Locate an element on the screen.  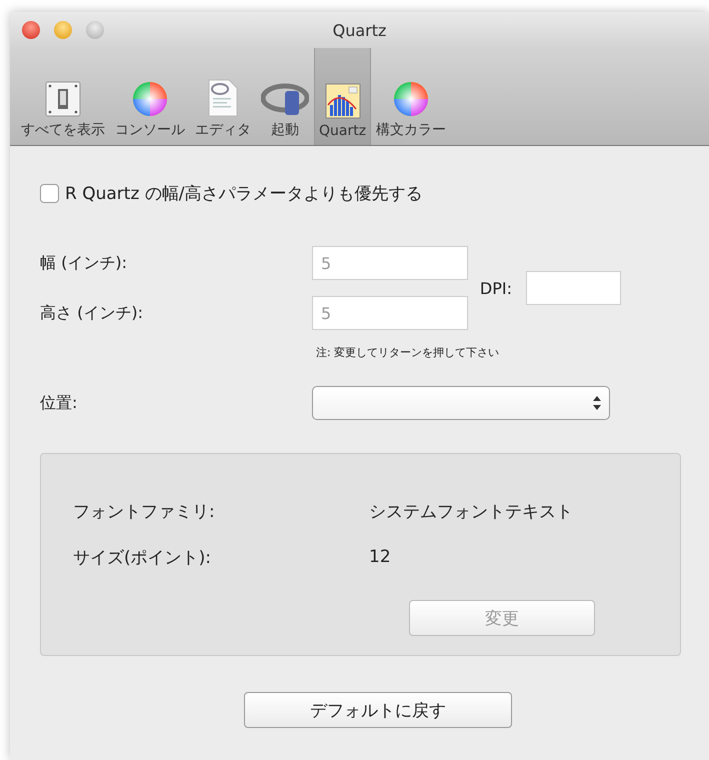
font-family-value: システムフォントテキスト is located at coordinates (471, 511).